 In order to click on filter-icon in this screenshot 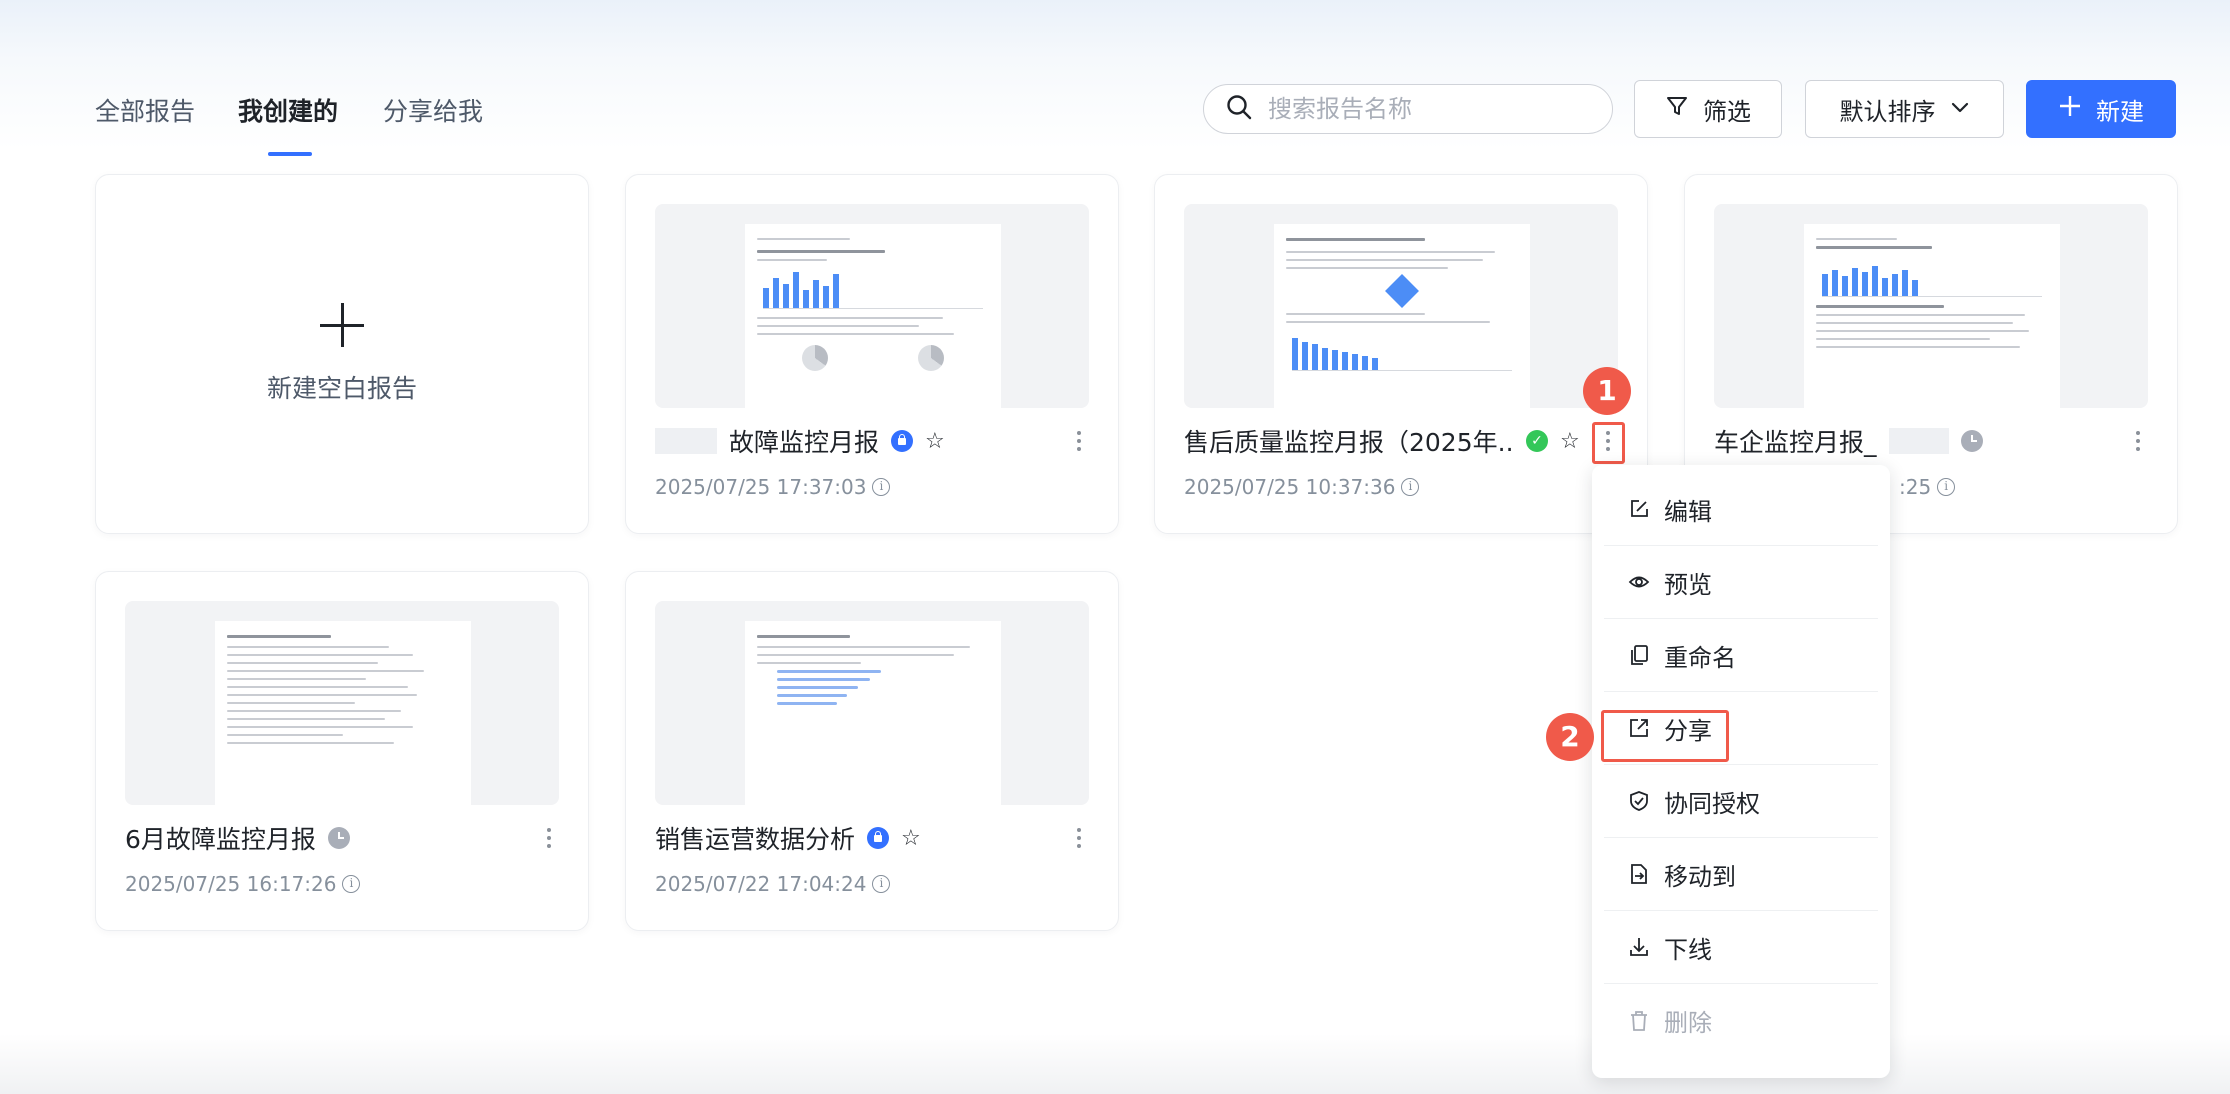, I will do `click(1677, 109)`.